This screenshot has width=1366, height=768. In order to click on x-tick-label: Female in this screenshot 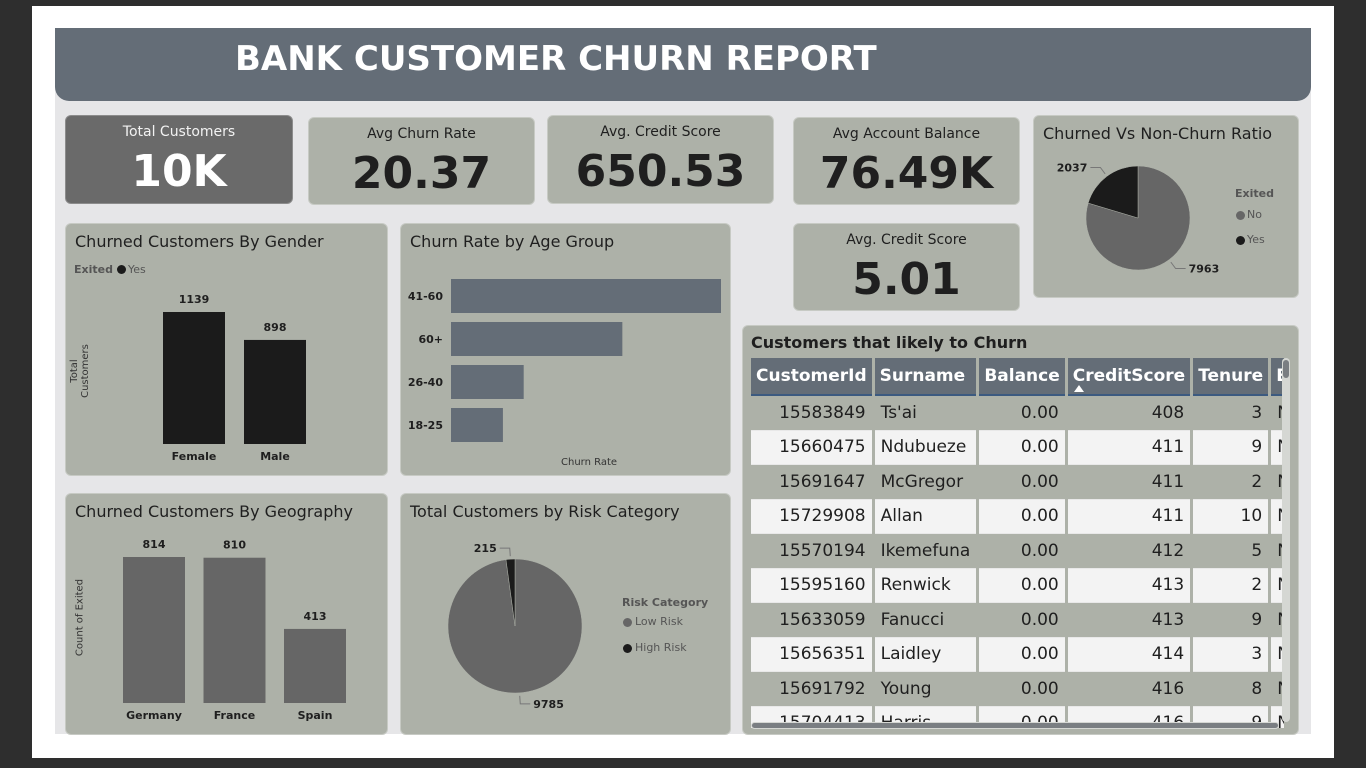, I will do `click(194, 456)`.